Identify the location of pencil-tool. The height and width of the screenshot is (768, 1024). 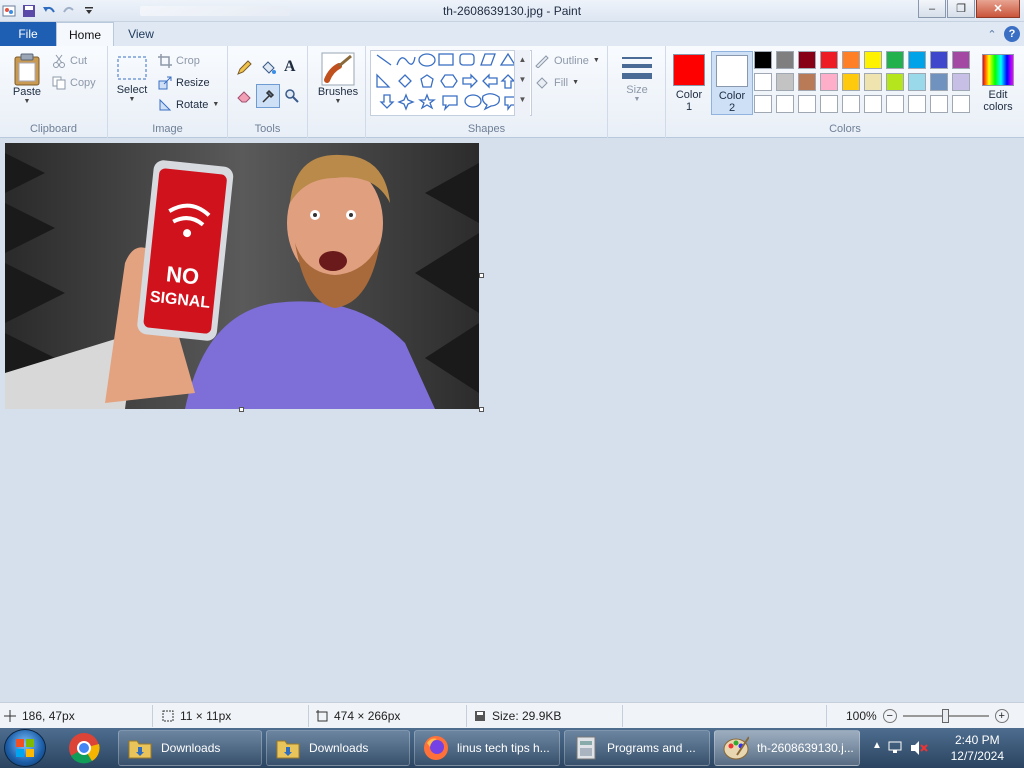
(244, 68).